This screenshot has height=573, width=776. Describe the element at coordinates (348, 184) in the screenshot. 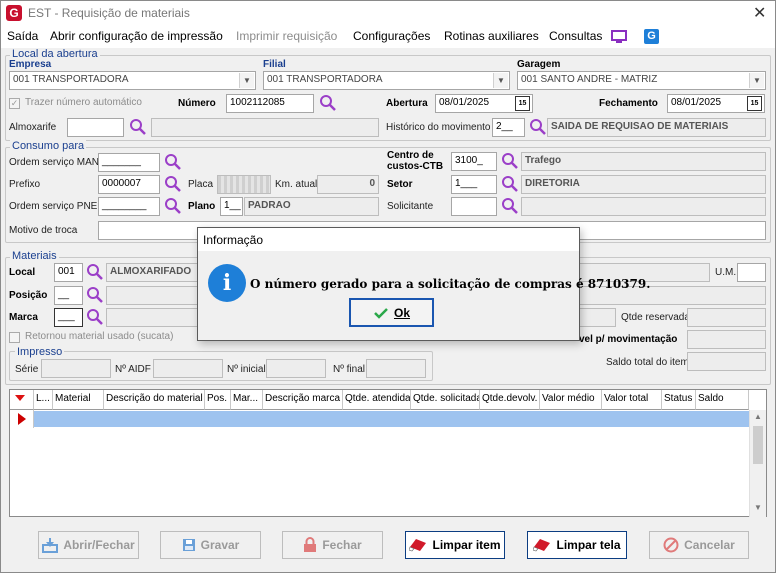

I see `km-field: 0` at that location.